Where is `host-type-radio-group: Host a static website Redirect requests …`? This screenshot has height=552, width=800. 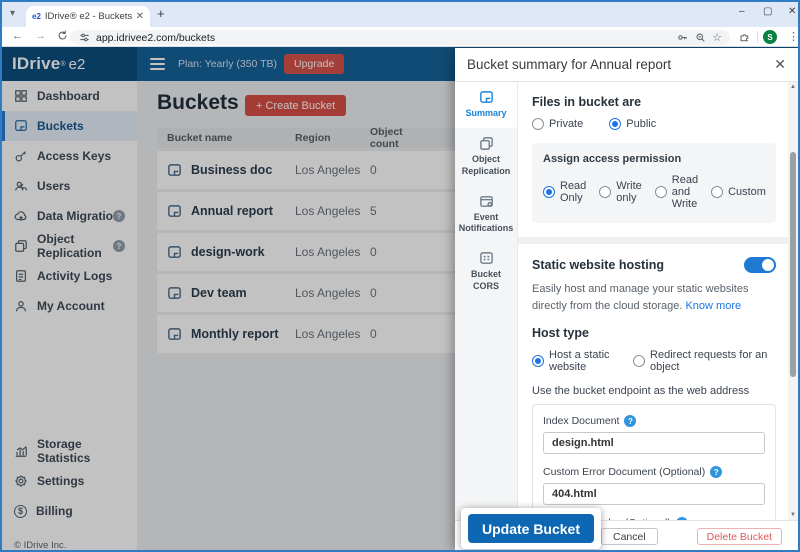
host-type-radio-group: Host a static website Redirect requests … is located at coordinates (654, 361).